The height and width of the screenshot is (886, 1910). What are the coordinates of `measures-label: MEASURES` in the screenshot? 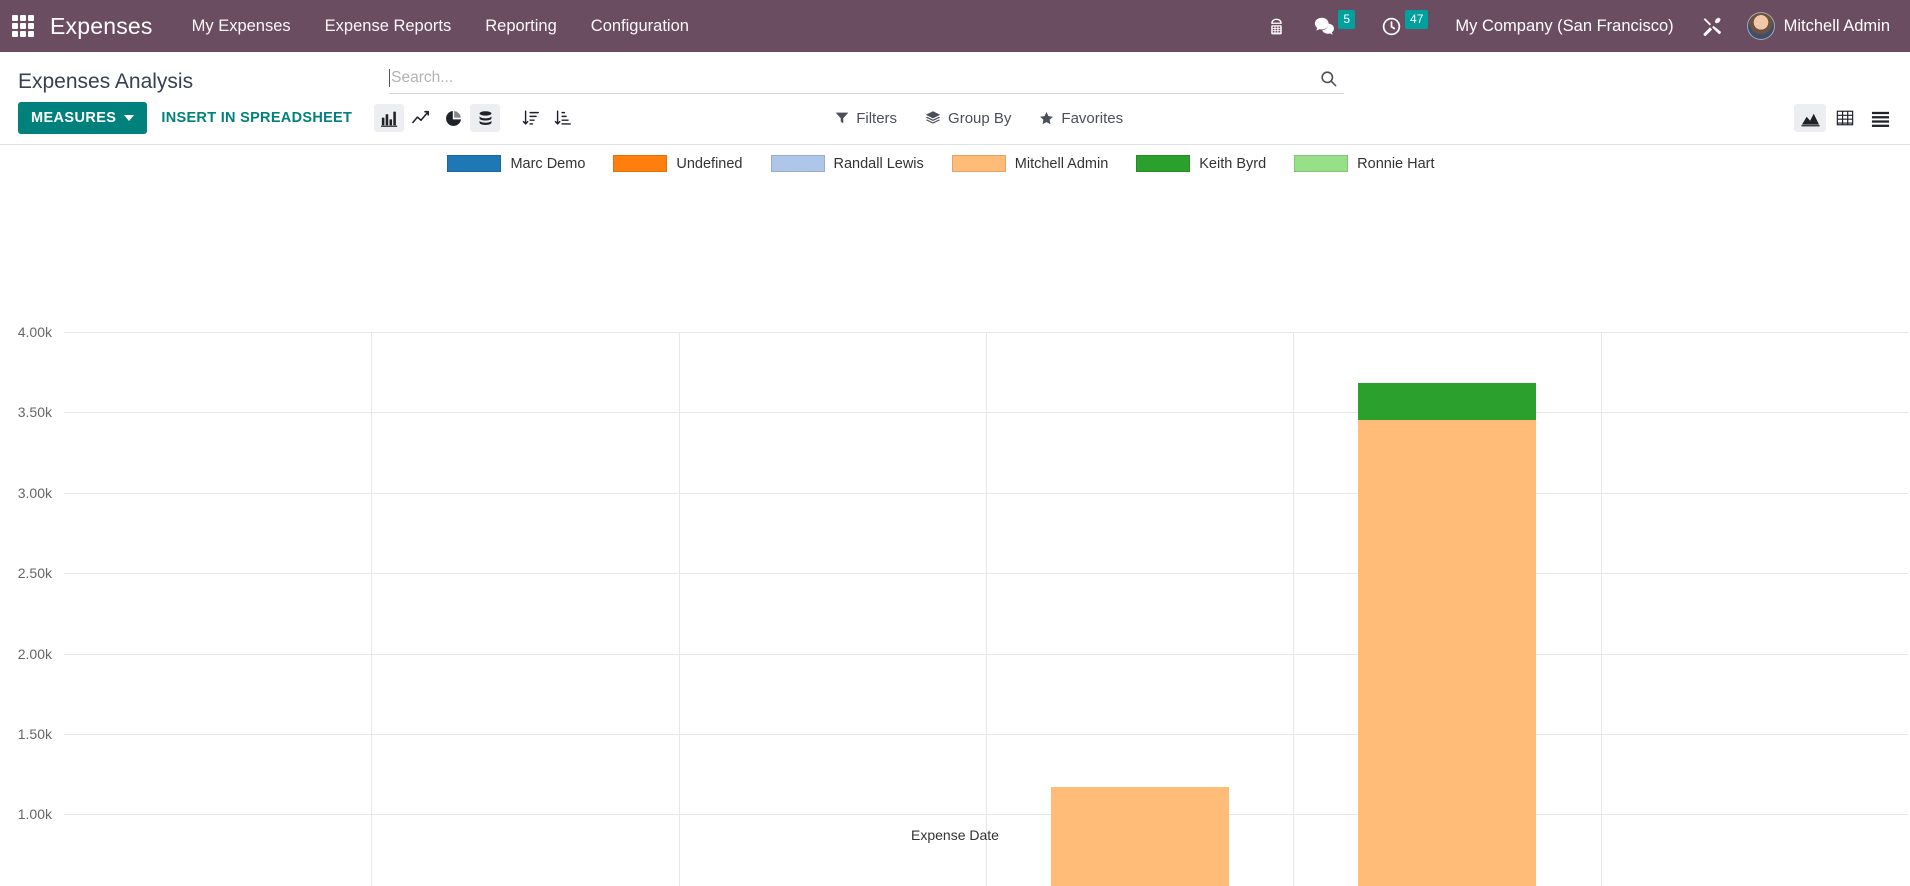 It's located at (74, 118).